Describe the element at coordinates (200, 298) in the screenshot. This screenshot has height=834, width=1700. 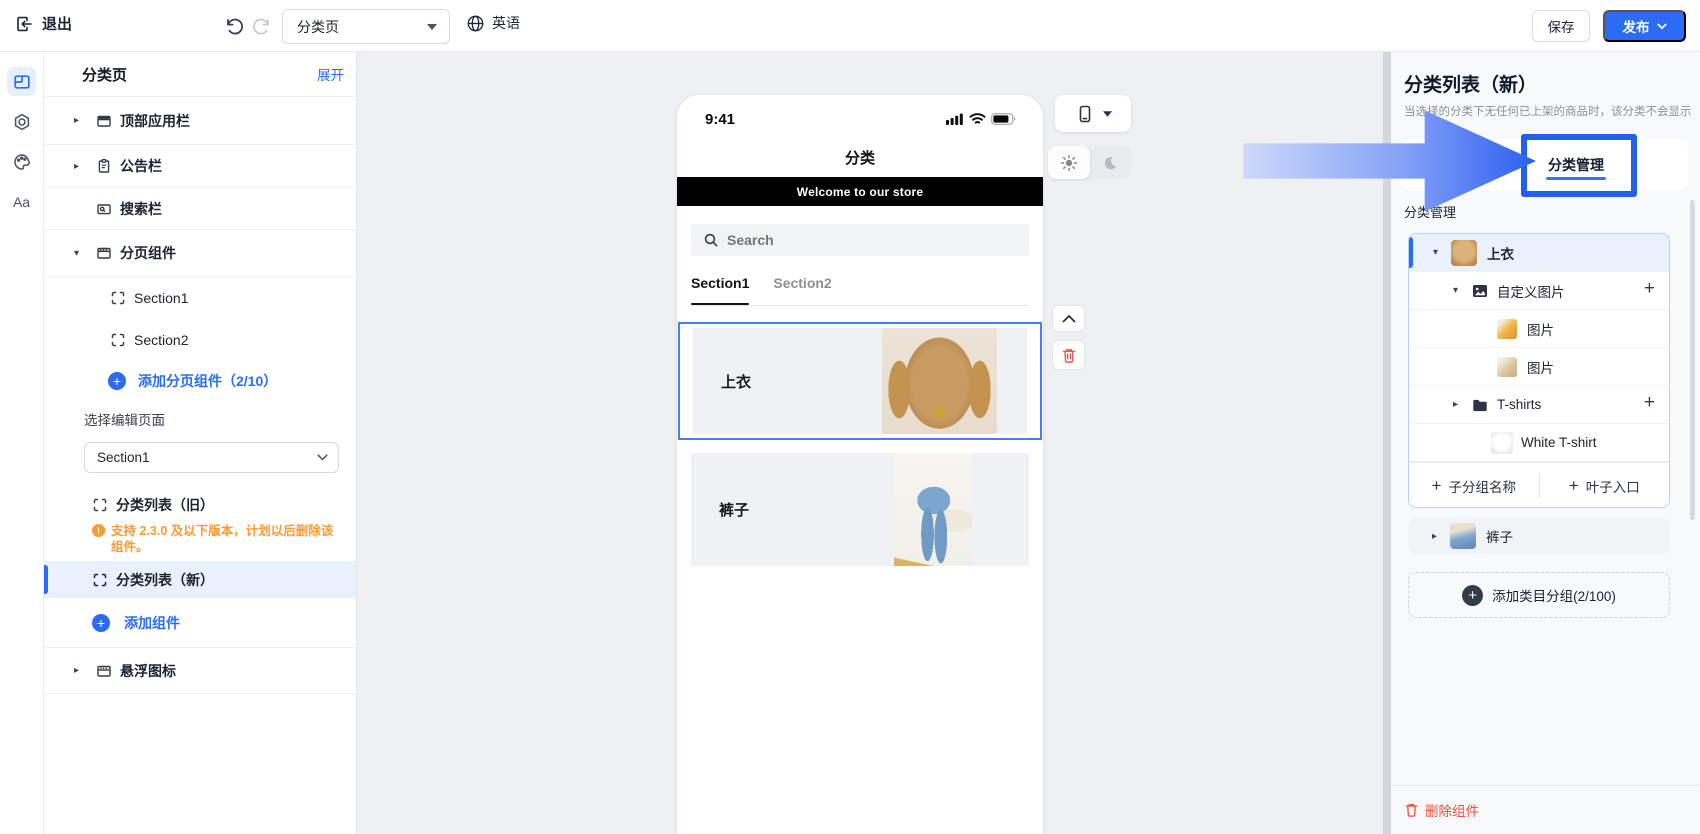
I see `layer-item-section1: Section1` at that location.